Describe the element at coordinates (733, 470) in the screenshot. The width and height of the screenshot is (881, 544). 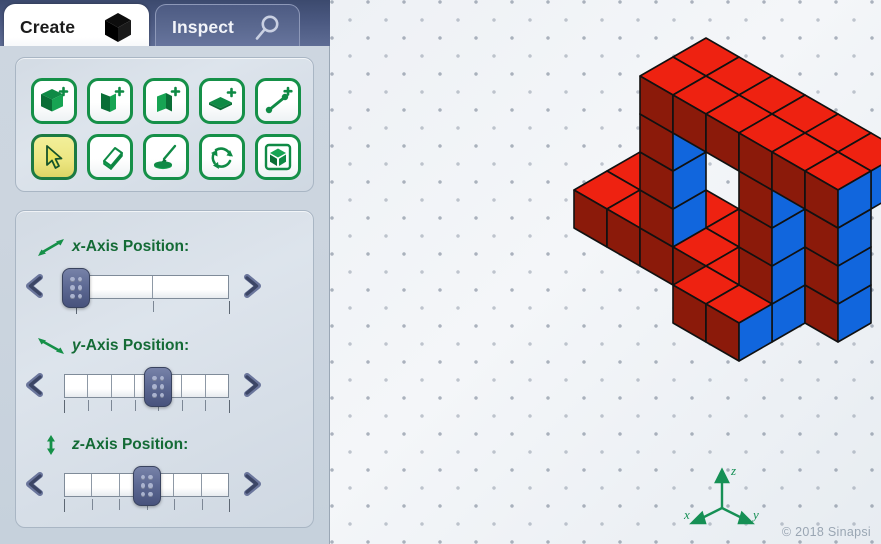
I see `axis-gizmo-z-label: z` at that location.